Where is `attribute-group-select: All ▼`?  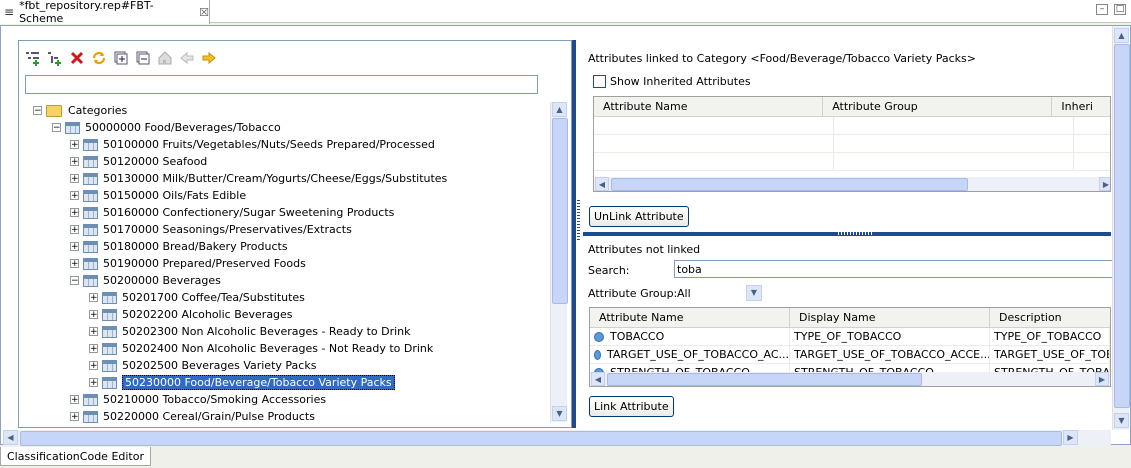 attribute-group-select: All ▼ is located at coordinates (718, 293).